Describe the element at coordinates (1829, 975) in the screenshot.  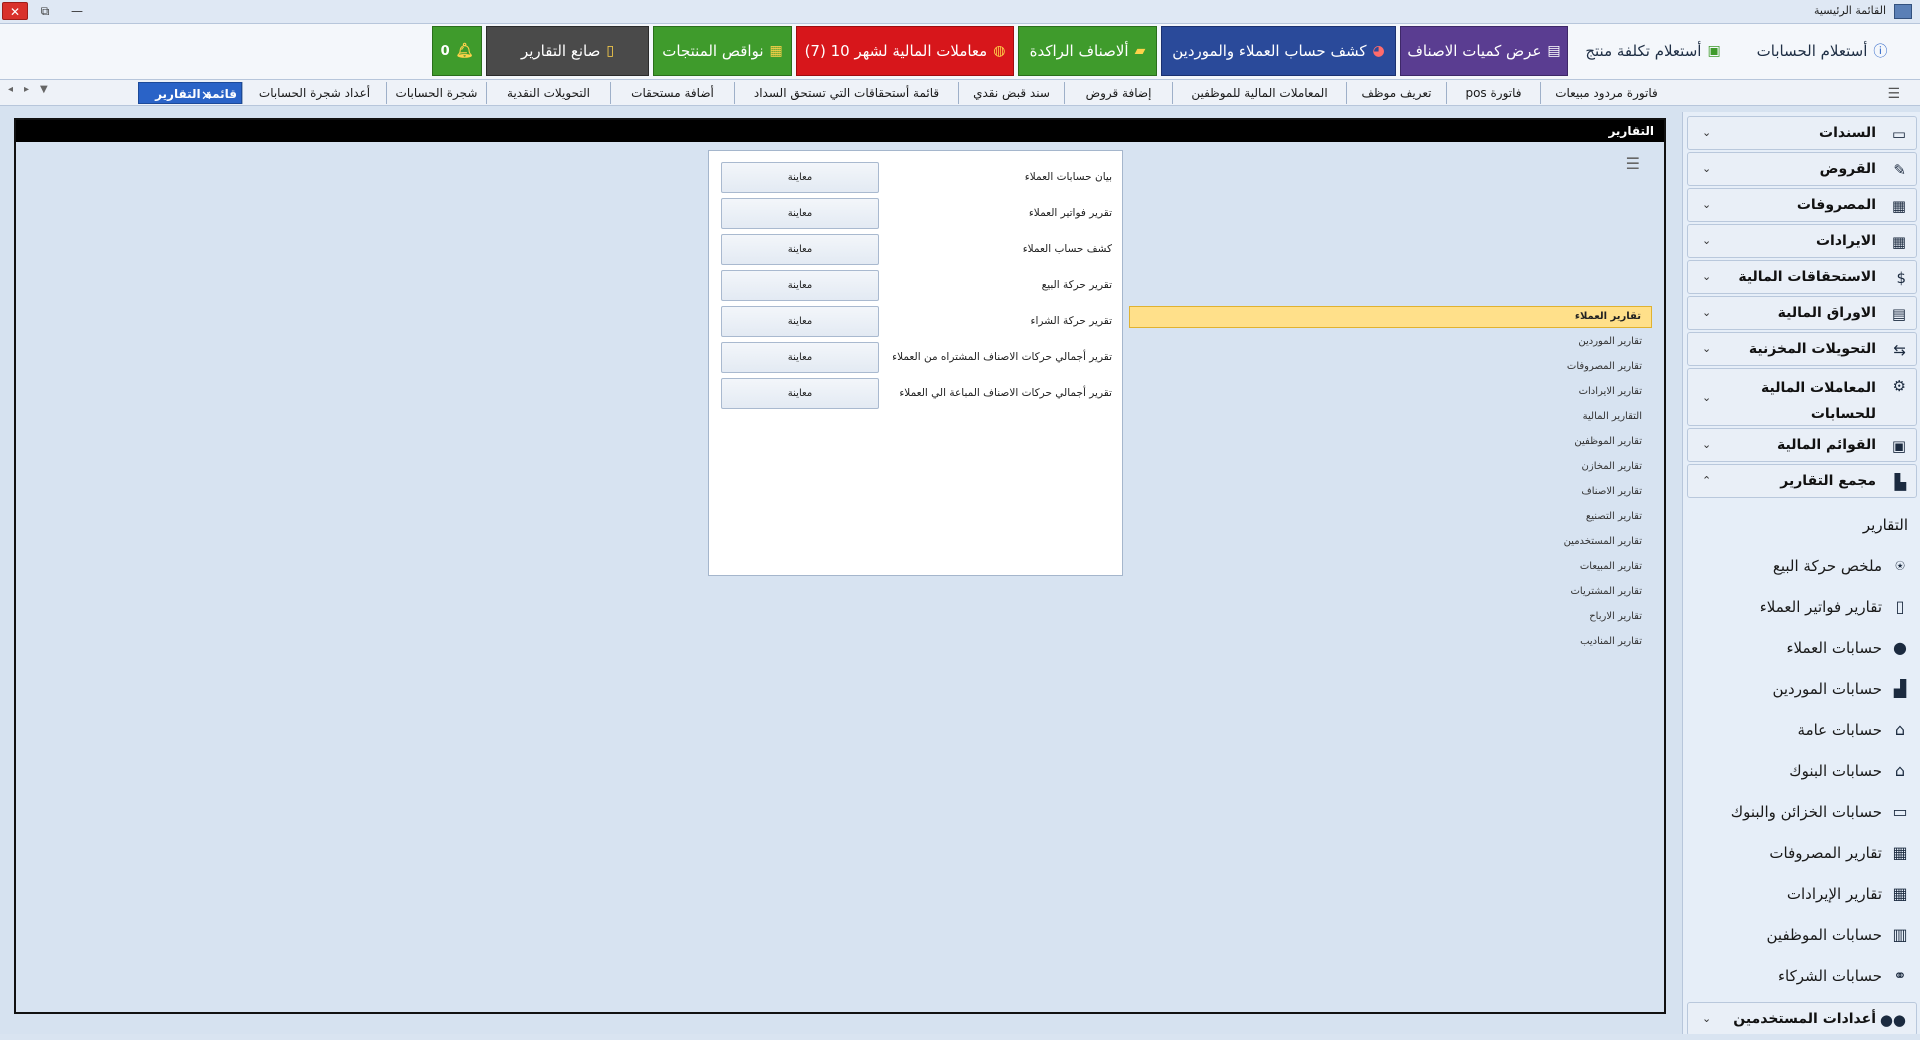
I see `sidebar-item-label: حسابات الشركاء` at that location.